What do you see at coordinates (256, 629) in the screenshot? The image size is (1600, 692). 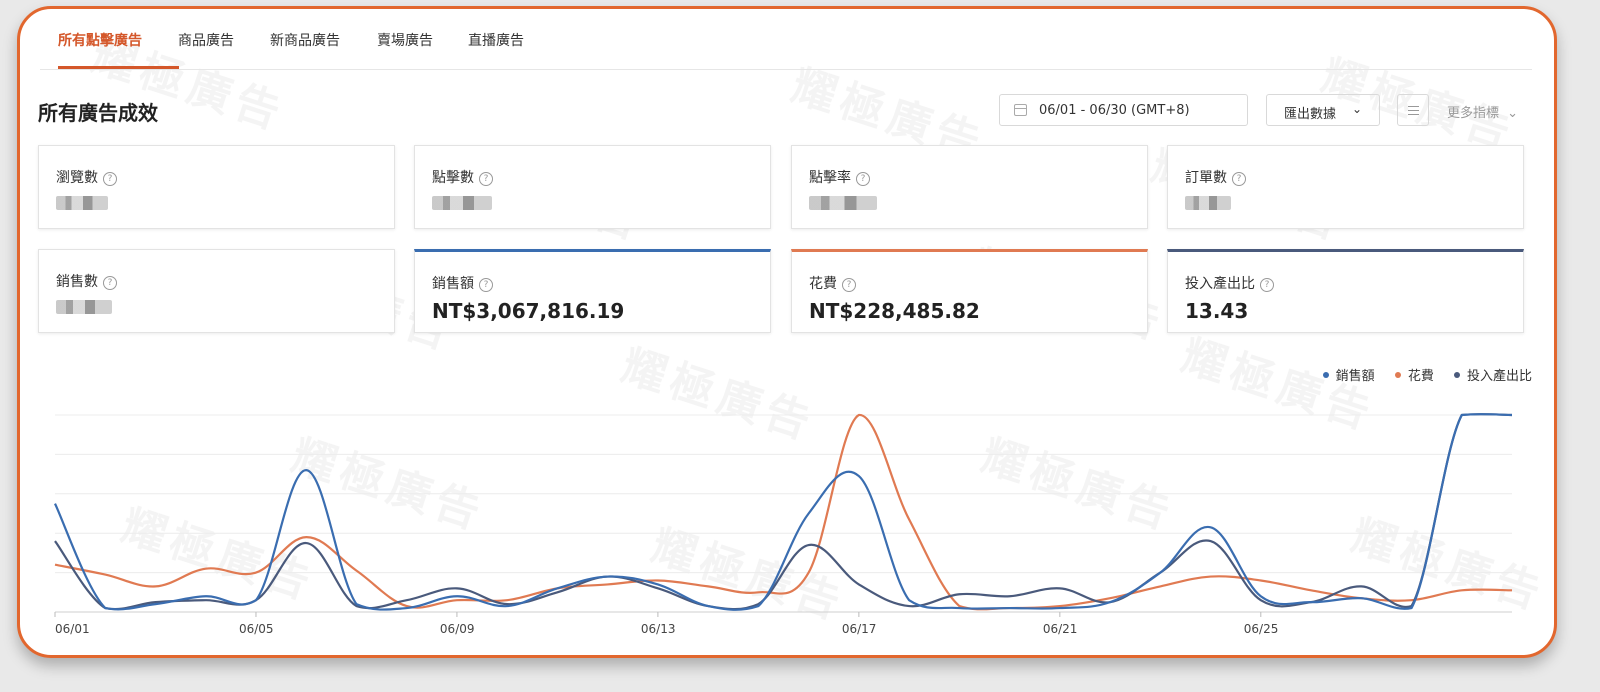 I see `x-tick-label: 06/05` at bounding box center [256, 629].